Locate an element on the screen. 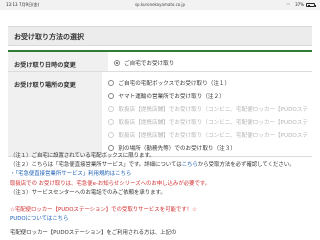 This screenshot has width=320, height=240. note-2-text: （注２）こちらは「宅急便直接営業所サービス」です。詳細については is located at coordinates (96, 165).